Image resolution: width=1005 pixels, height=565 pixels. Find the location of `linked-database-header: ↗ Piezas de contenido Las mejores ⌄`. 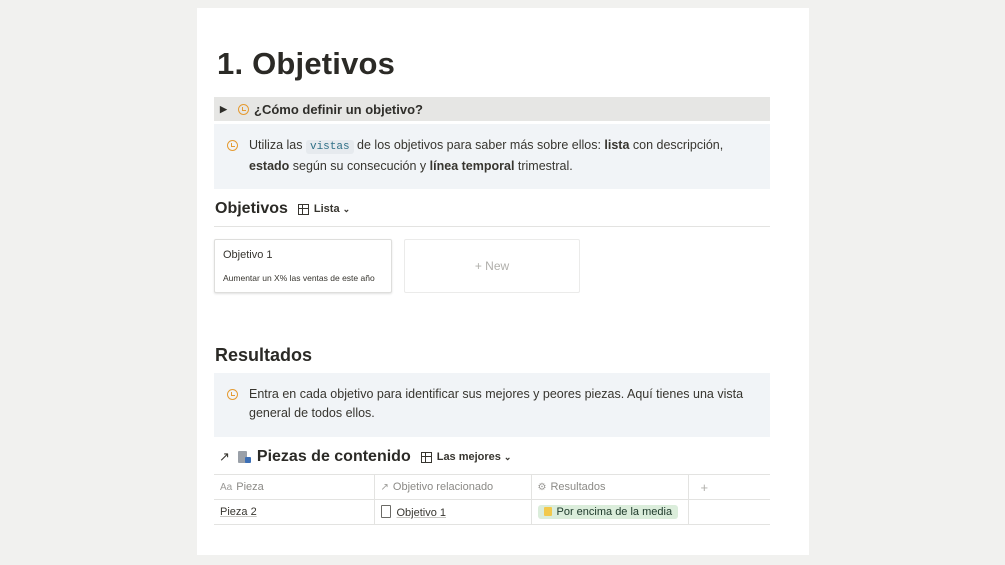

linked-database-header: ↗ Piezas de contenido Las mejores ⌄ is located at coordinates (365, 457).